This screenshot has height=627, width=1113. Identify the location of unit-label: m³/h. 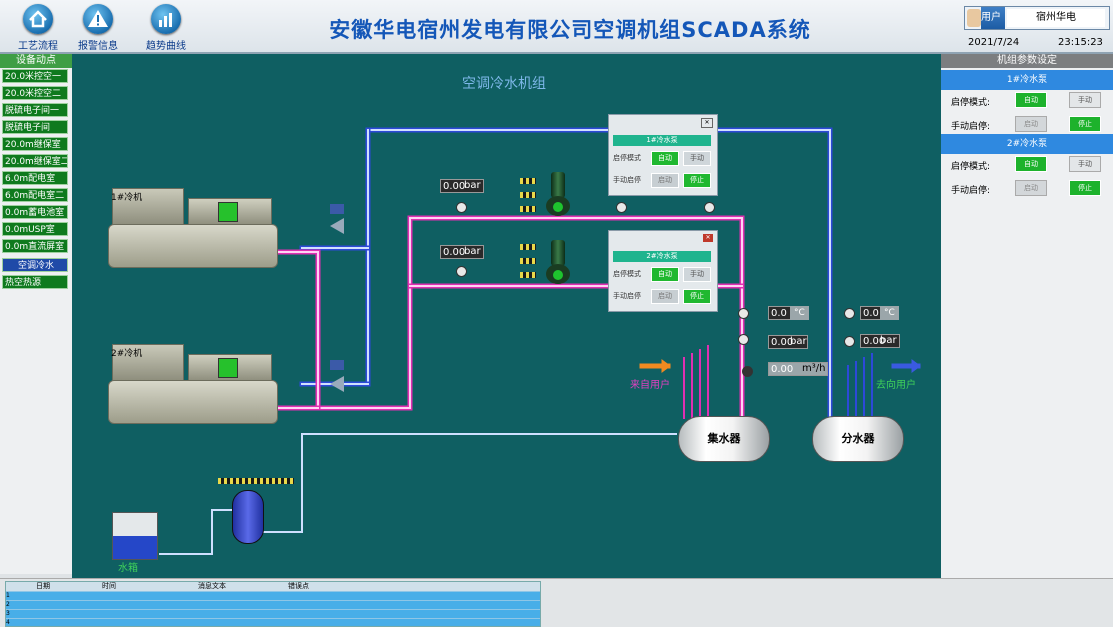
(814, 368).